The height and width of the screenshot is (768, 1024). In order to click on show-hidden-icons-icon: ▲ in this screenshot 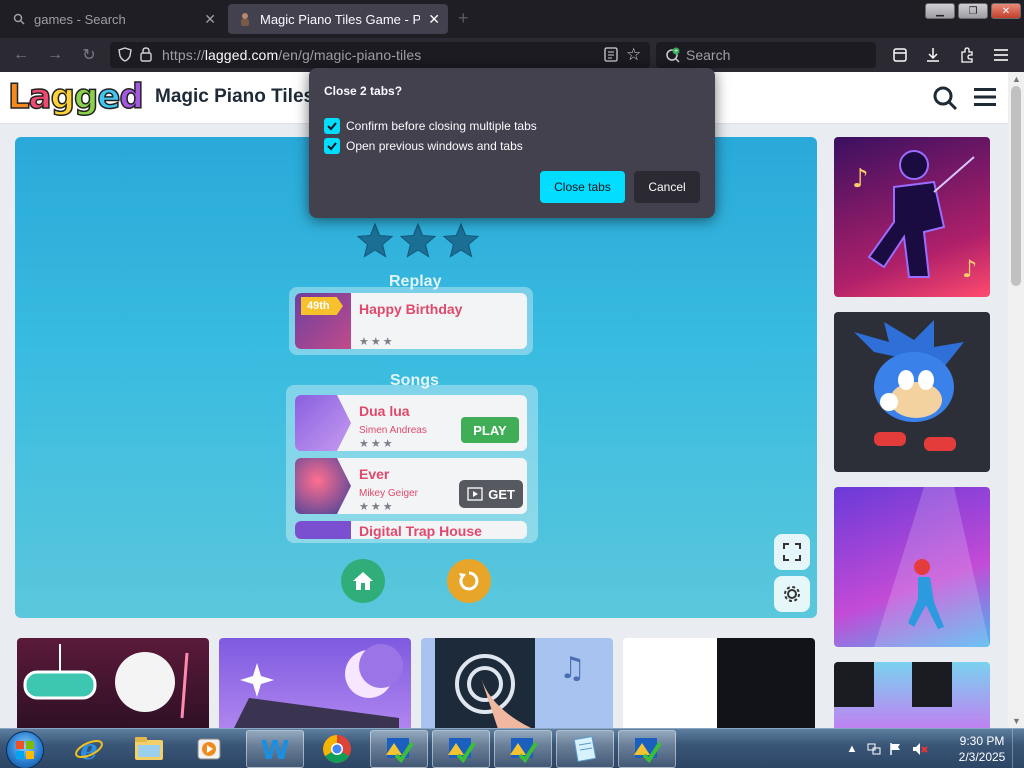, I will do `click(852, 749)`.